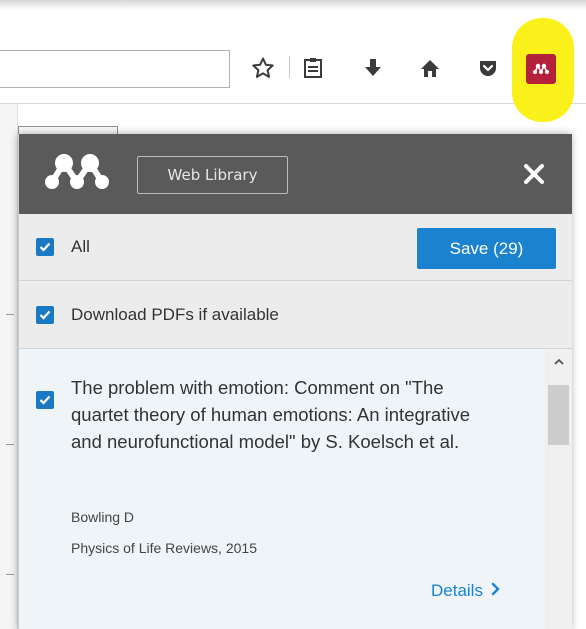 The width and height of the screenshot is (586, 629). What do you see at coordinates (430, 68) in the screenshot?
I see `home-icon` at bounding box center [430, 68].